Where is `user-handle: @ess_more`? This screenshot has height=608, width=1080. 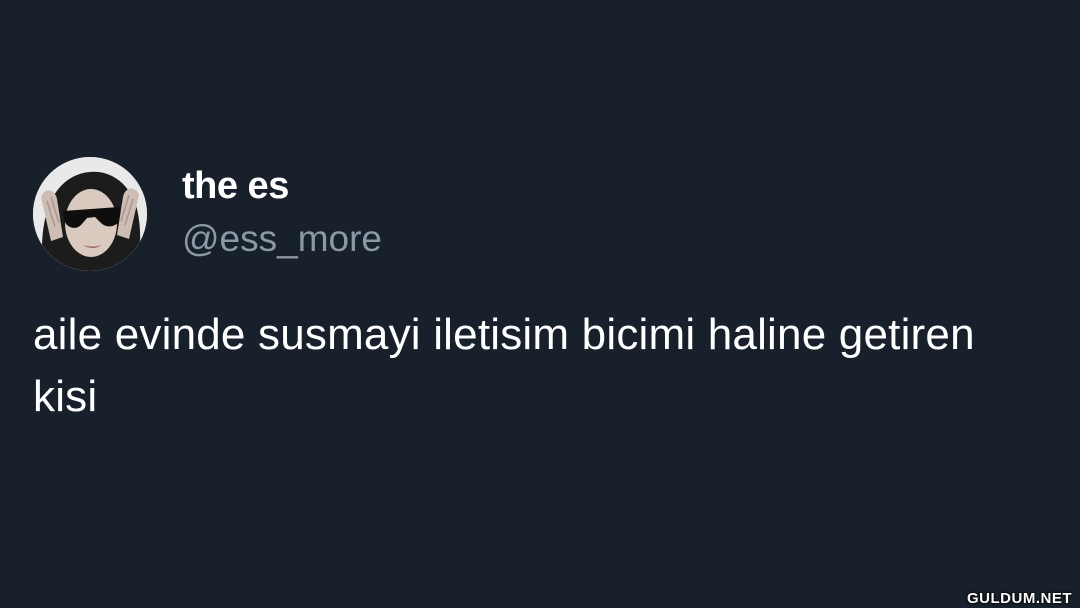
user-handle: @ess_more is located at coordinates (282, 239).